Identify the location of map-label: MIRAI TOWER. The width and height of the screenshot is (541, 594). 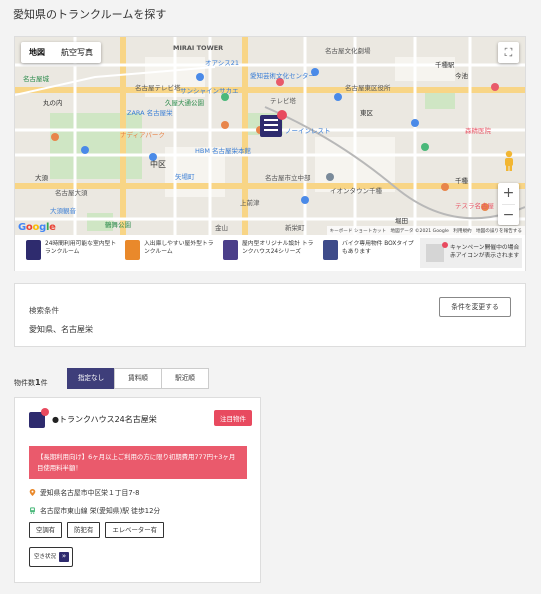
(198, 48).